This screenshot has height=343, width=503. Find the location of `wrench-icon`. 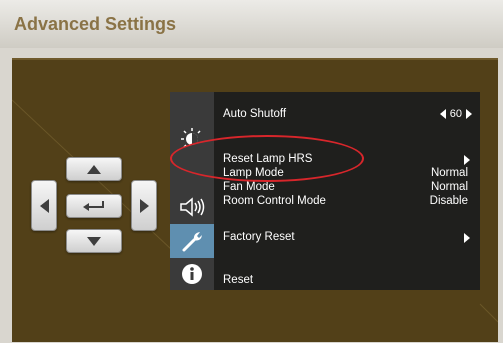

wrench-icon is located at coordinates (192, 242).